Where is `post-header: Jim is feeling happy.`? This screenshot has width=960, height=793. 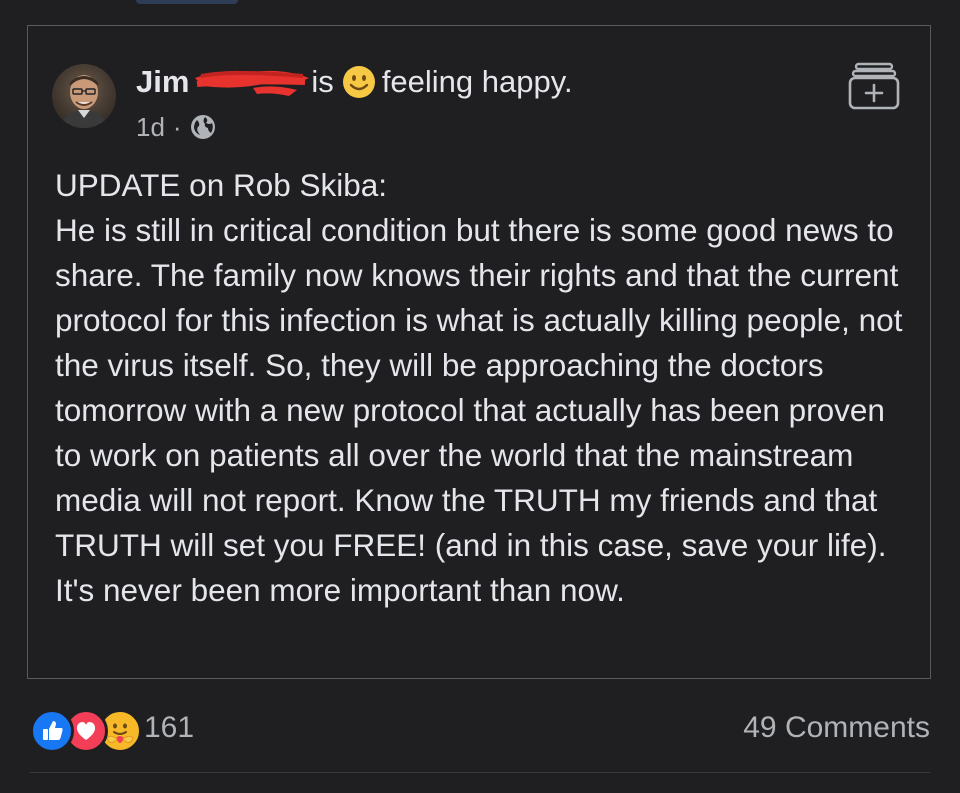 post-header: Jim is feeling happy. is located at coordinates (354, 82).